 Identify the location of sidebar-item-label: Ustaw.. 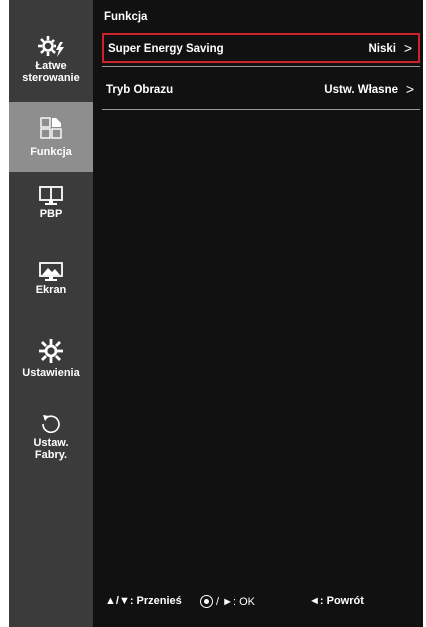
(51, 443).